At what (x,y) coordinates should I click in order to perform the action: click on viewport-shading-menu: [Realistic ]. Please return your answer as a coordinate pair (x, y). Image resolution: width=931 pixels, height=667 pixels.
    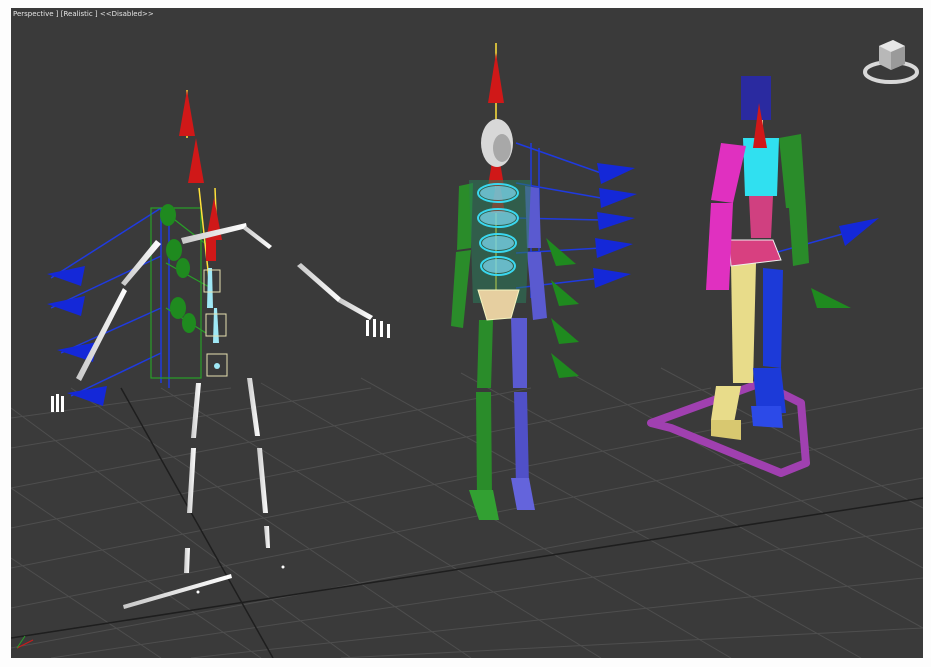
    Looking at the image, I should click on (79, 14).